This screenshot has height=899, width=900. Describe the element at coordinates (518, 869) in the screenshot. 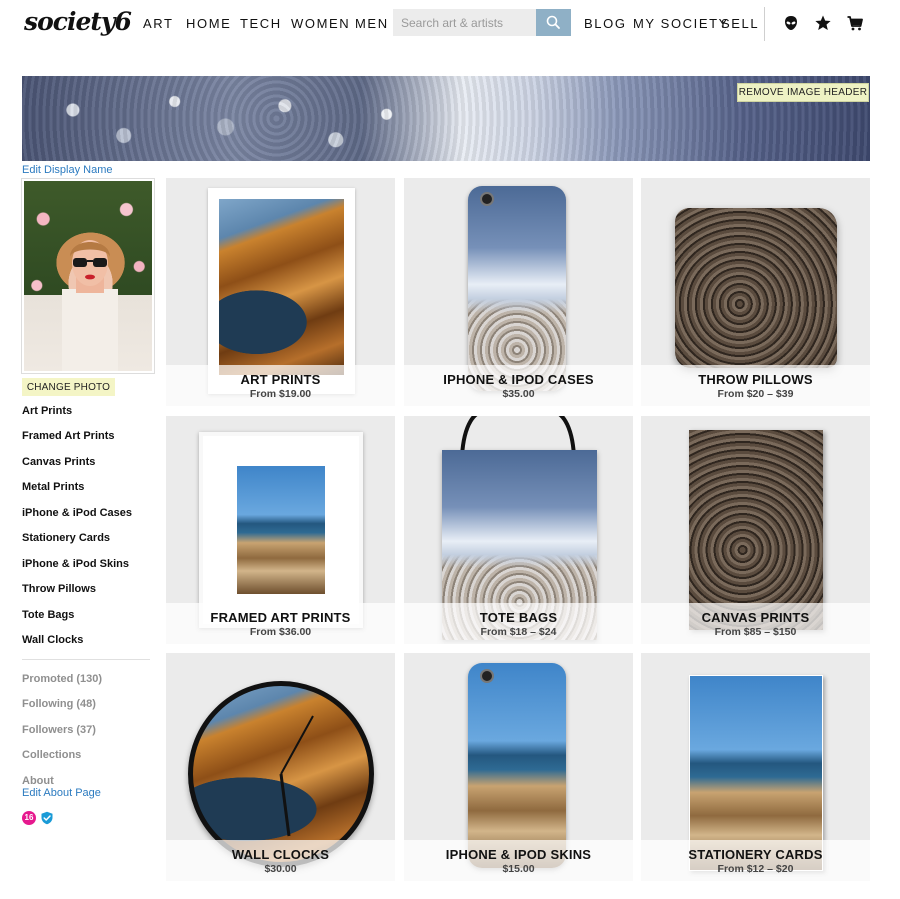

I see `product-price: $15.00` at that location.